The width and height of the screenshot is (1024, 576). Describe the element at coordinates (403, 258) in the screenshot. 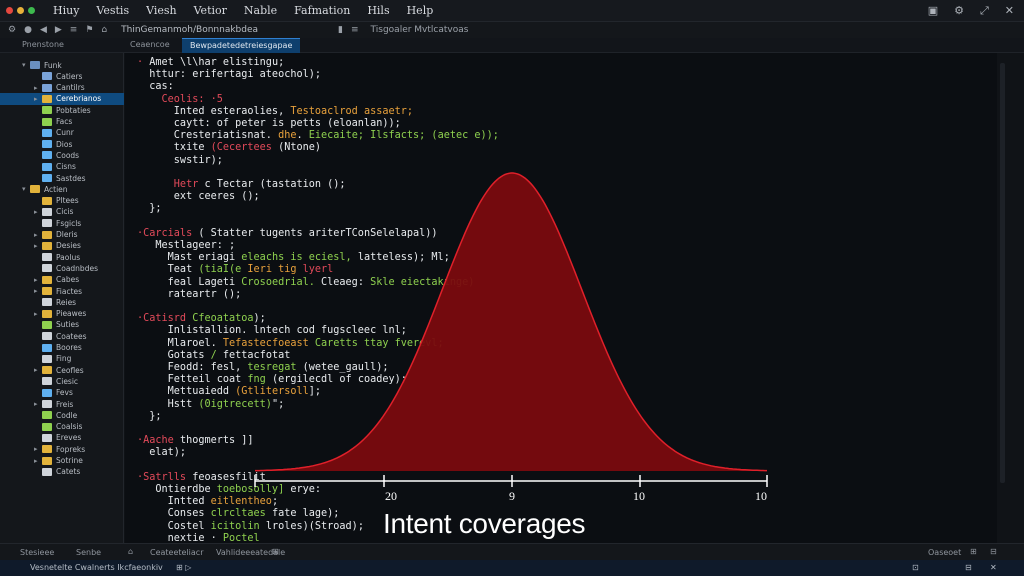

I see `code-token: latteless); Ml;` at that location.